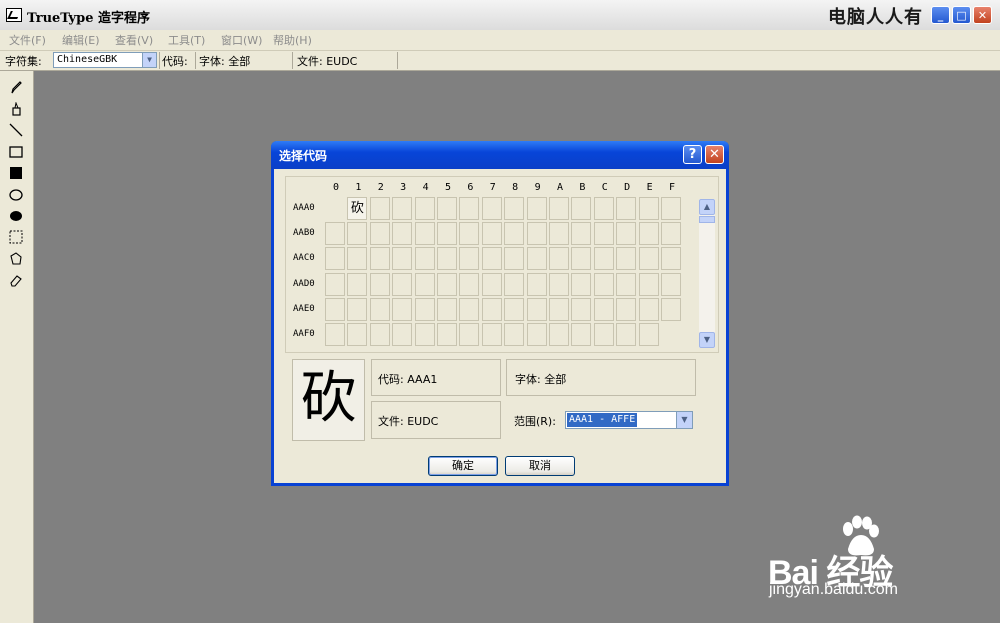 This screenshot has height=623, width=1000. I want to click on rectangle-filled-icon, so click(16, 173).